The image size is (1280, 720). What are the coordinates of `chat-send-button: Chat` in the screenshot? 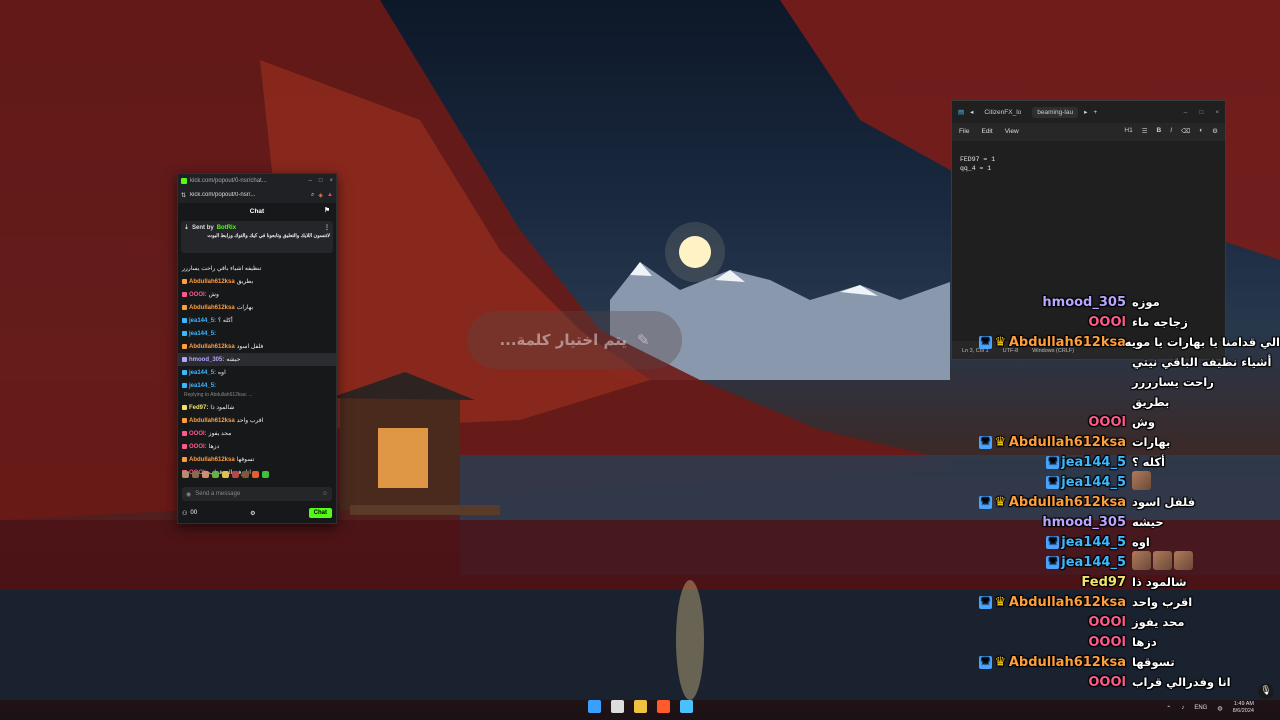 It's located at (320, 513).